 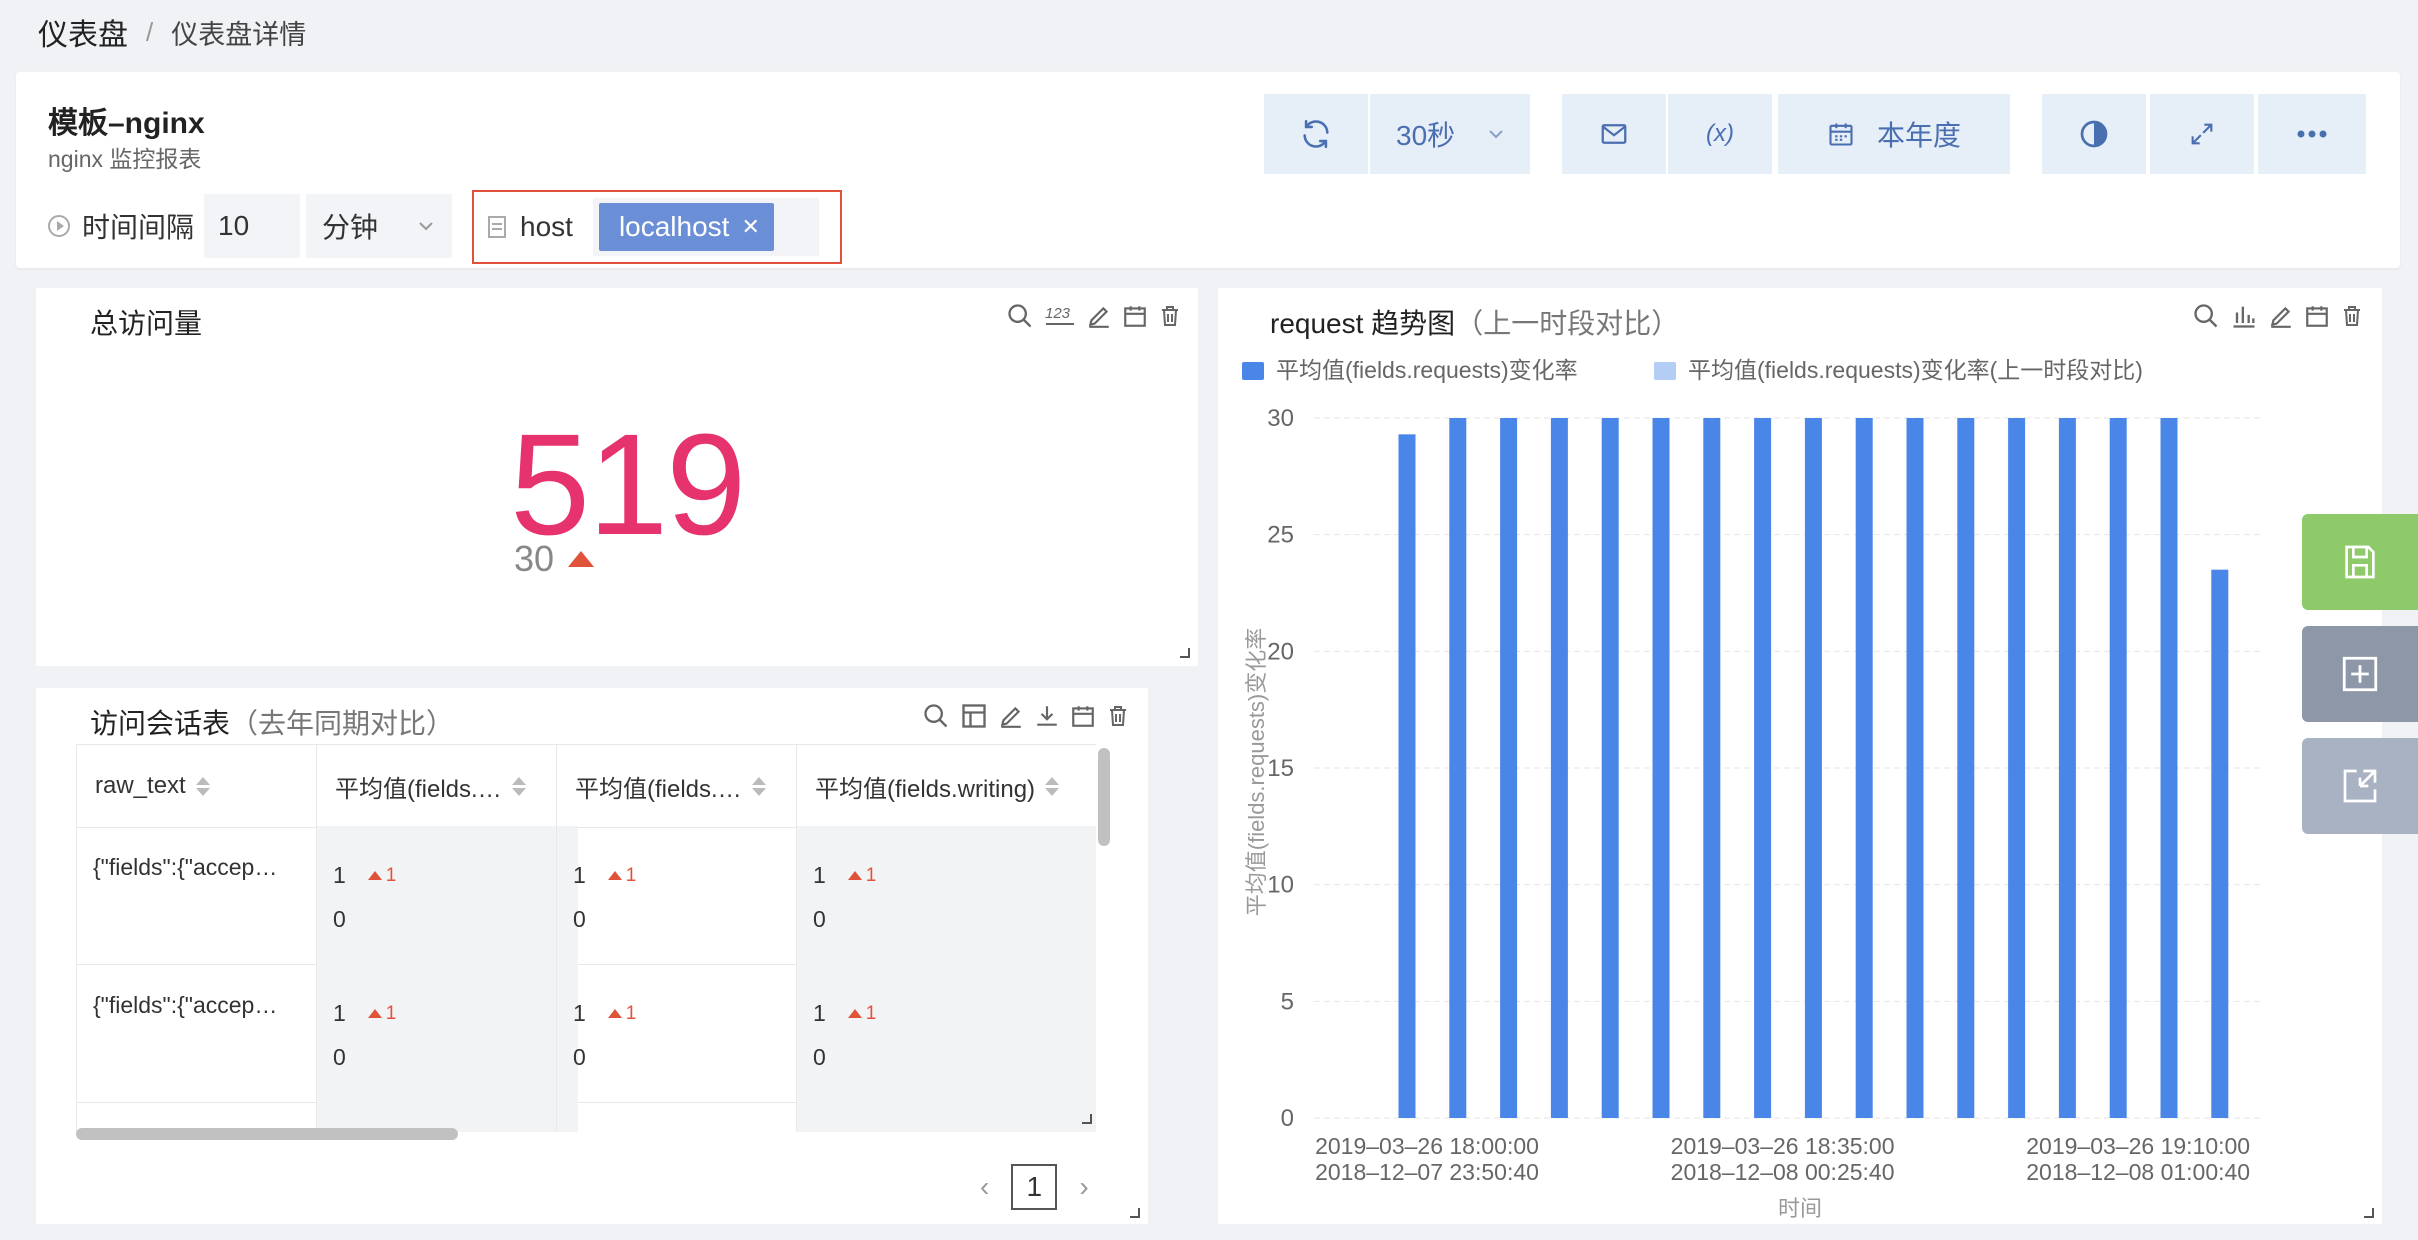 What do you see at coordinates (1047, 716) in the screenshot?
I see `download-icon` at bounding box center [1047, 716].